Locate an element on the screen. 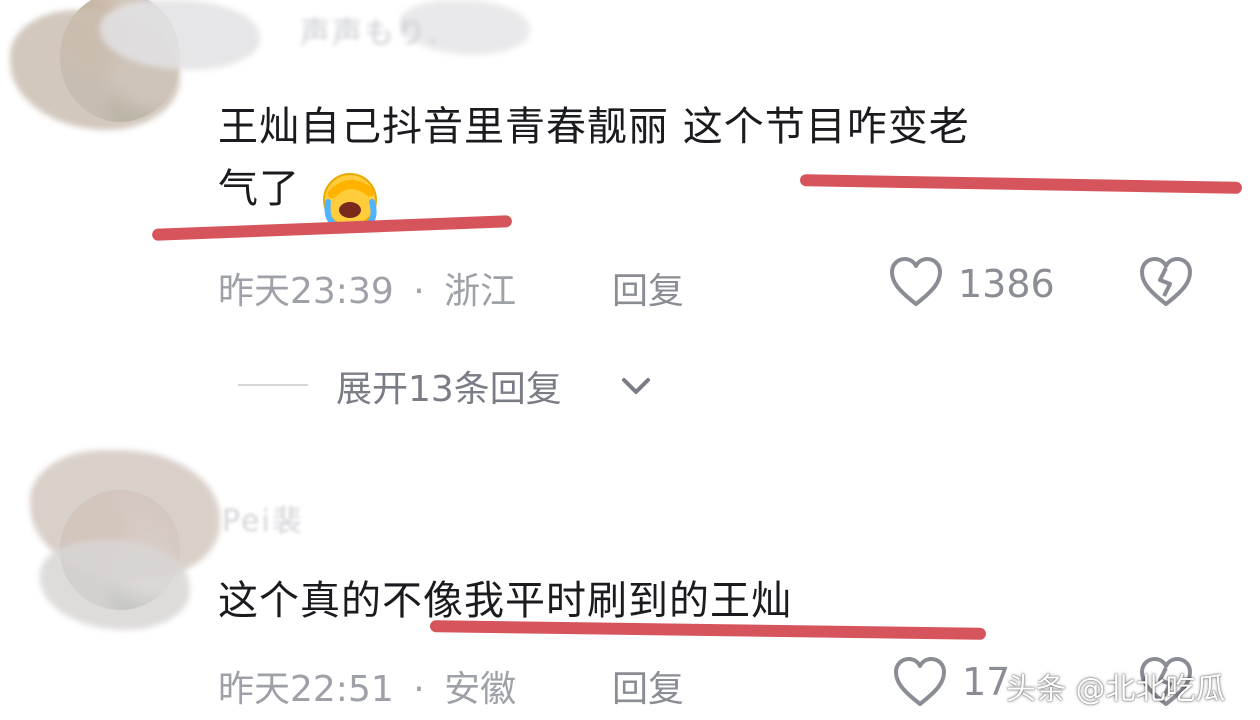 The width and height of the screenshot is (1260, 720). expand-replies-button: 展开13条回复 is located at coordinates (449, 386).